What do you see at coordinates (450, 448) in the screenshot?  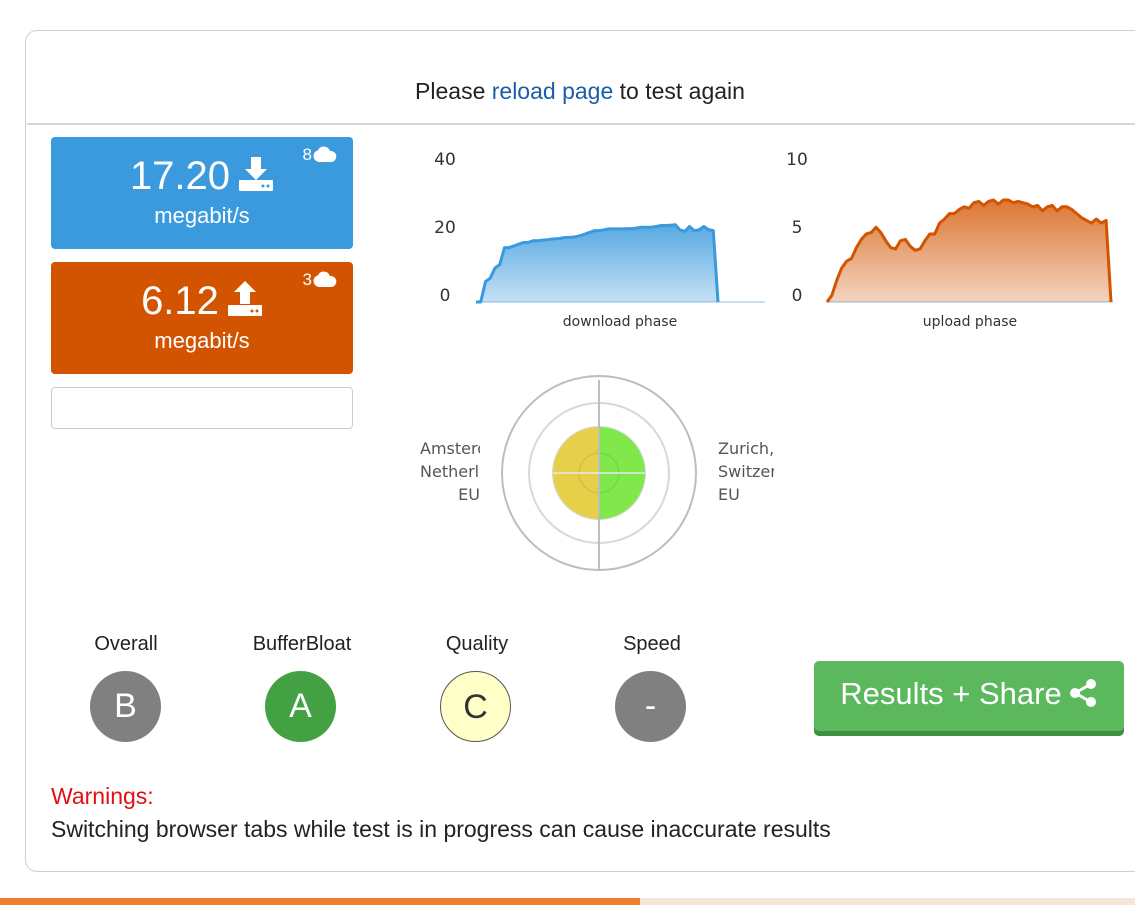 I see `server-left-city: Amsterdam,` at bounding box center [450, 448].